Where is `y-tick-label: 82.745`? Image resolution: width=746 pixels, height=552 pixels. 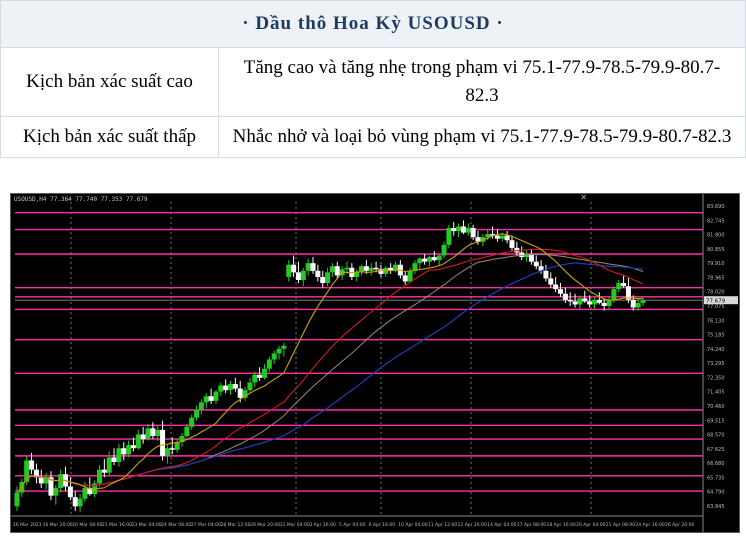 y-tick-label: 82.745 is located at coordinates (716, 221).